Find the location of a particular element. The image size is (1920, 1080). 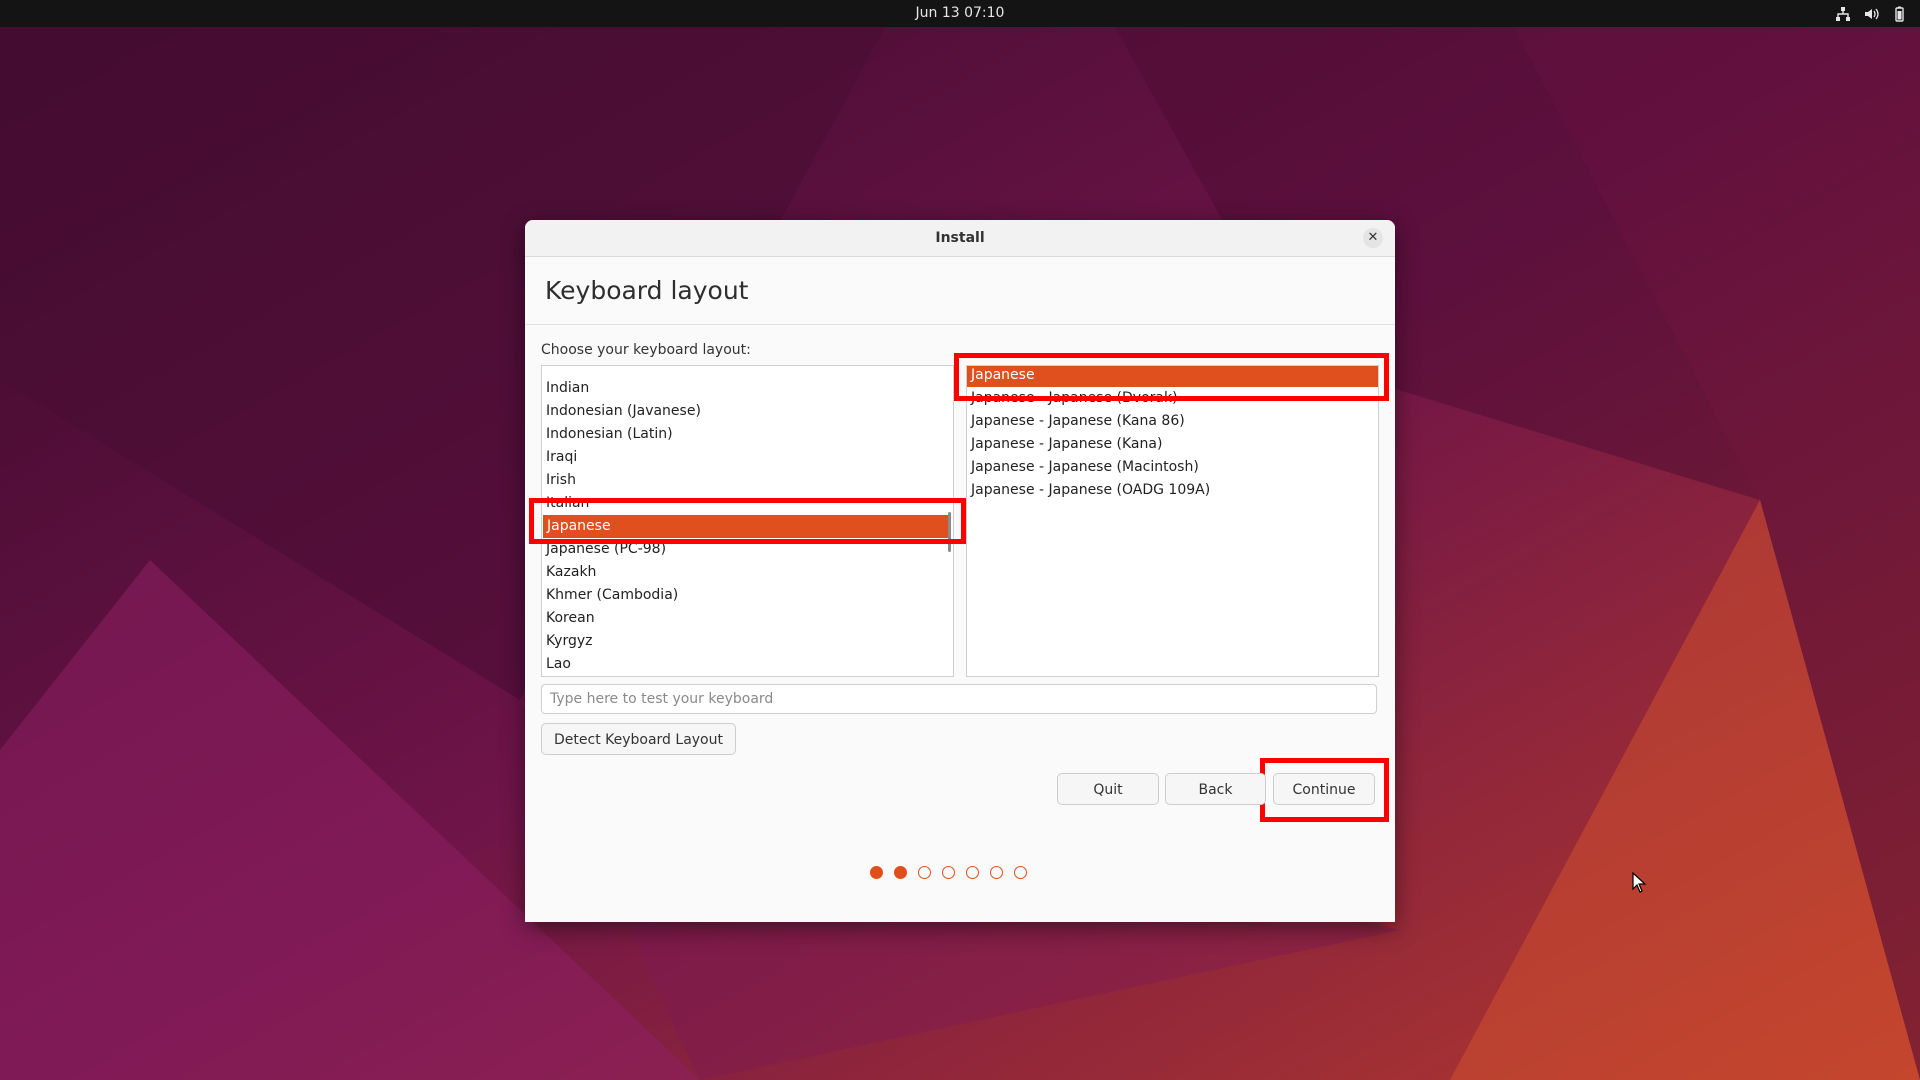

page-title: Keyboard layout is located at coordinates (647, 290).